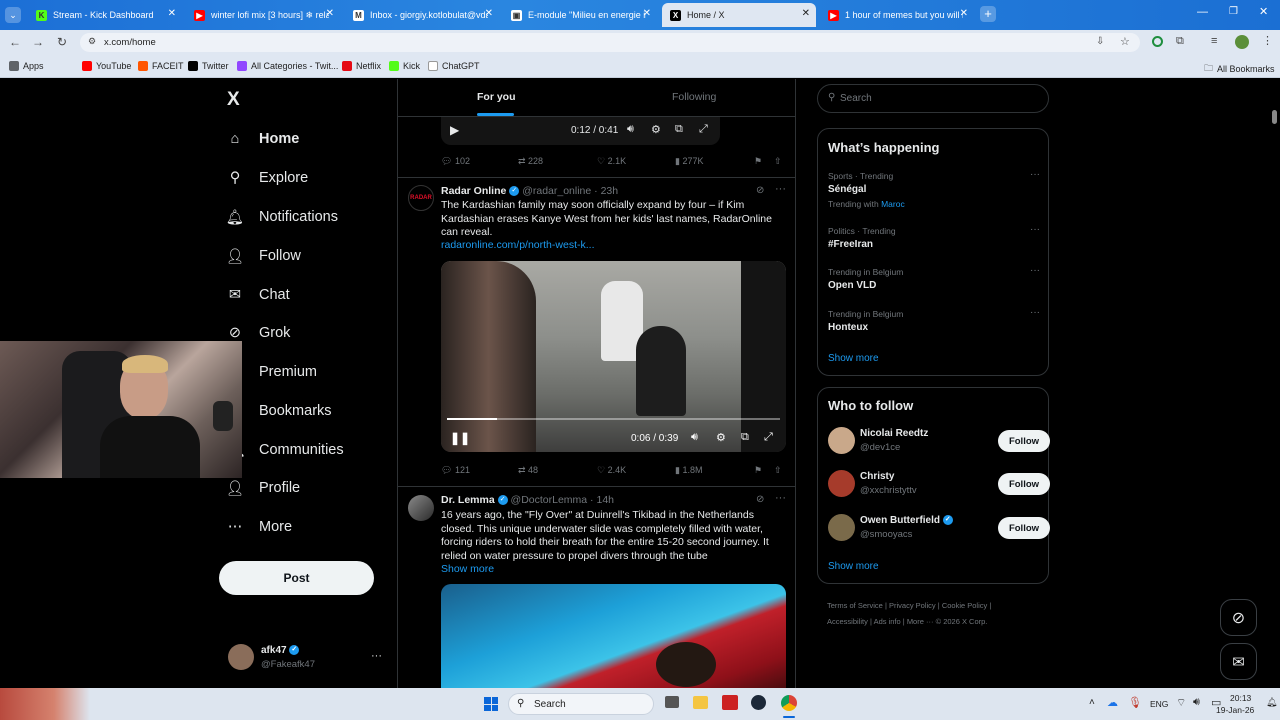 This screenshot has height=720, width=1280. What do you see at coordinates (45, 704) in the screenshot?
I see `weather-widget` at bounding box center [45, 704].